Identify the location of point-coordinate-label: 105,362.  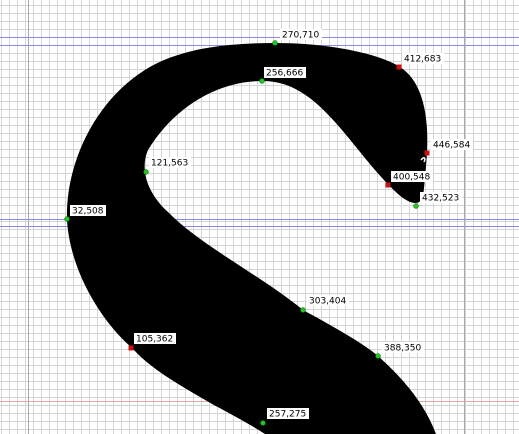
(154, 340).